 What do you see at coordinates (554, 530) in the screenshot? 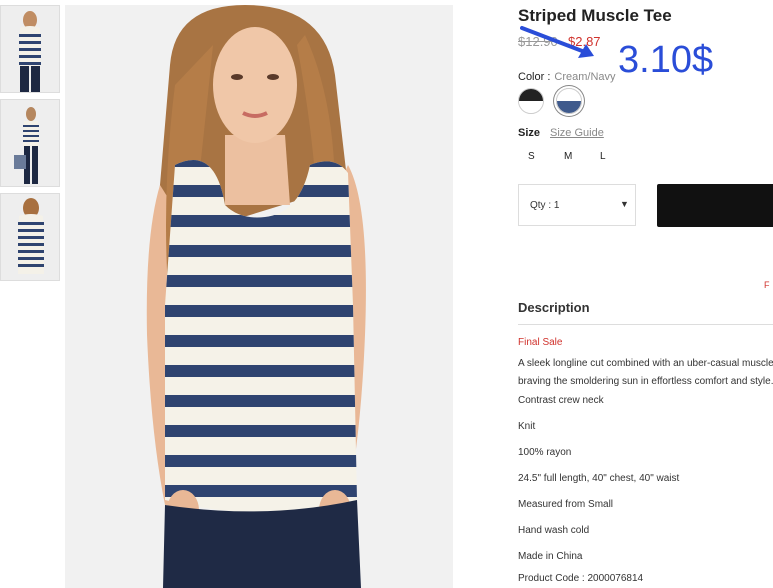
I see `spec-item: Hand wash cold` at bounding box center [554, 530].